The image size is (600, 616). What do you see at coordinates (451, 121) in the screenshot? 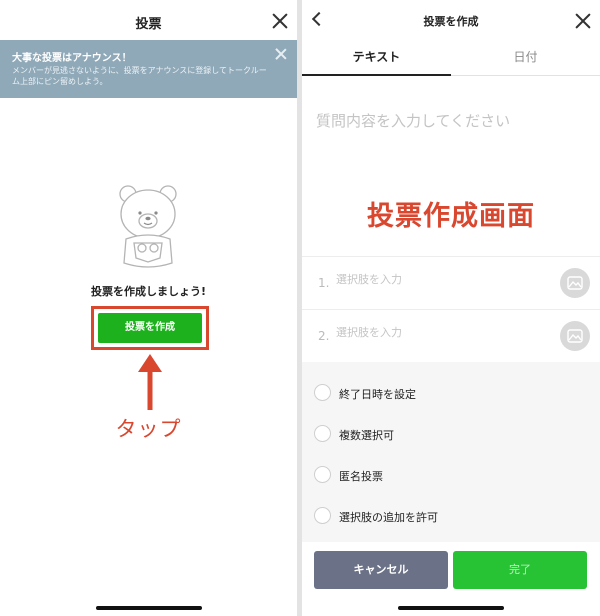
I see `question-input` at bounding box center [451, 121].